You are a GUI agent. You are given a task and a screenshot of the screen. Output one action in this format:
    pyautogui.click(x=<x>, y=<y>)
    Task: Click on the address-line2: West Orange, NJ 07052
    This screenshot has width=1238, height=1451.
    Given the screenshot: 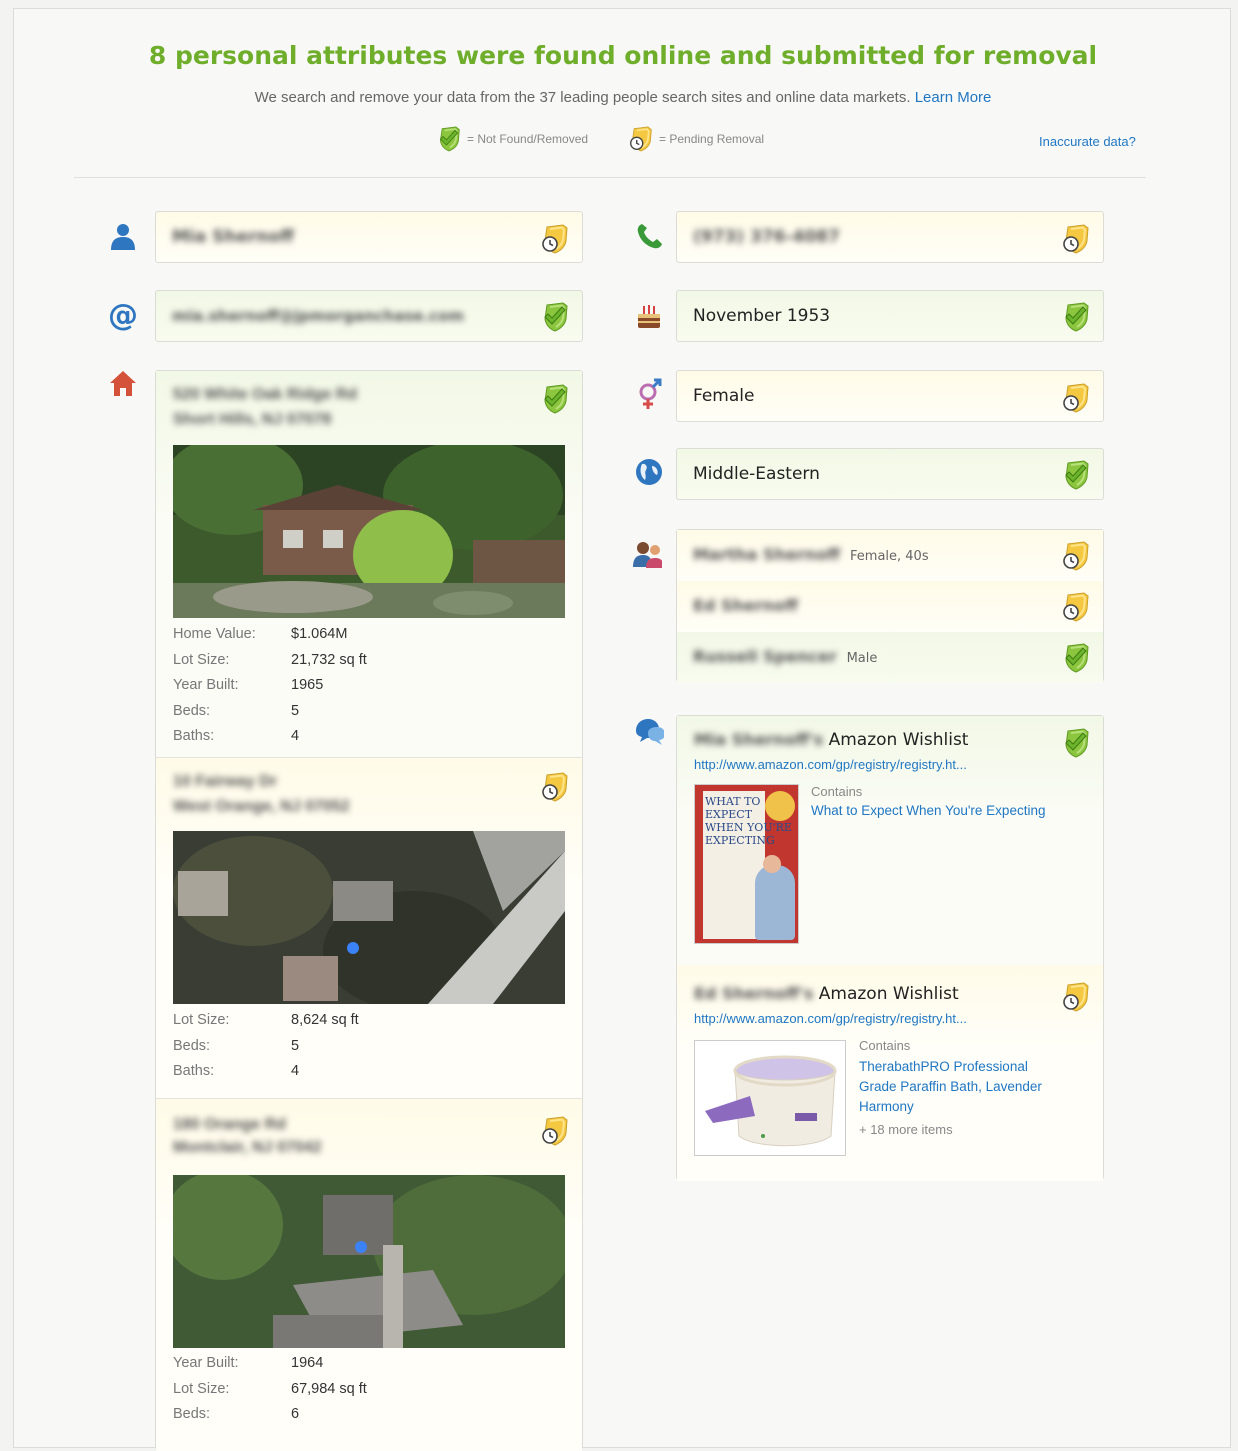 What is the action you would take?
    pyautogui.click(x=261, y=806)
    